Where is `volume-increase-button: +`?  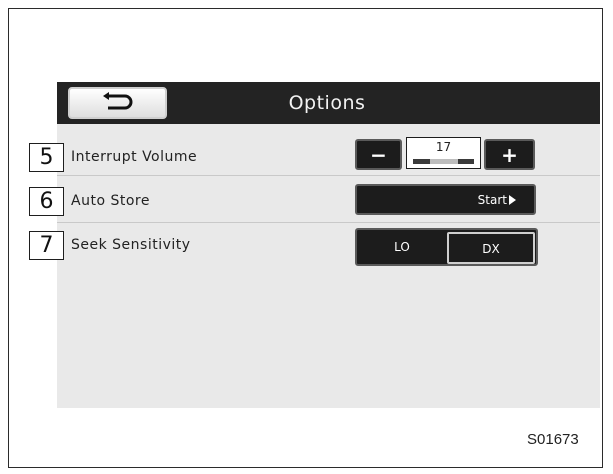
volume-increase-button: + is located at coordinates (509, 154).